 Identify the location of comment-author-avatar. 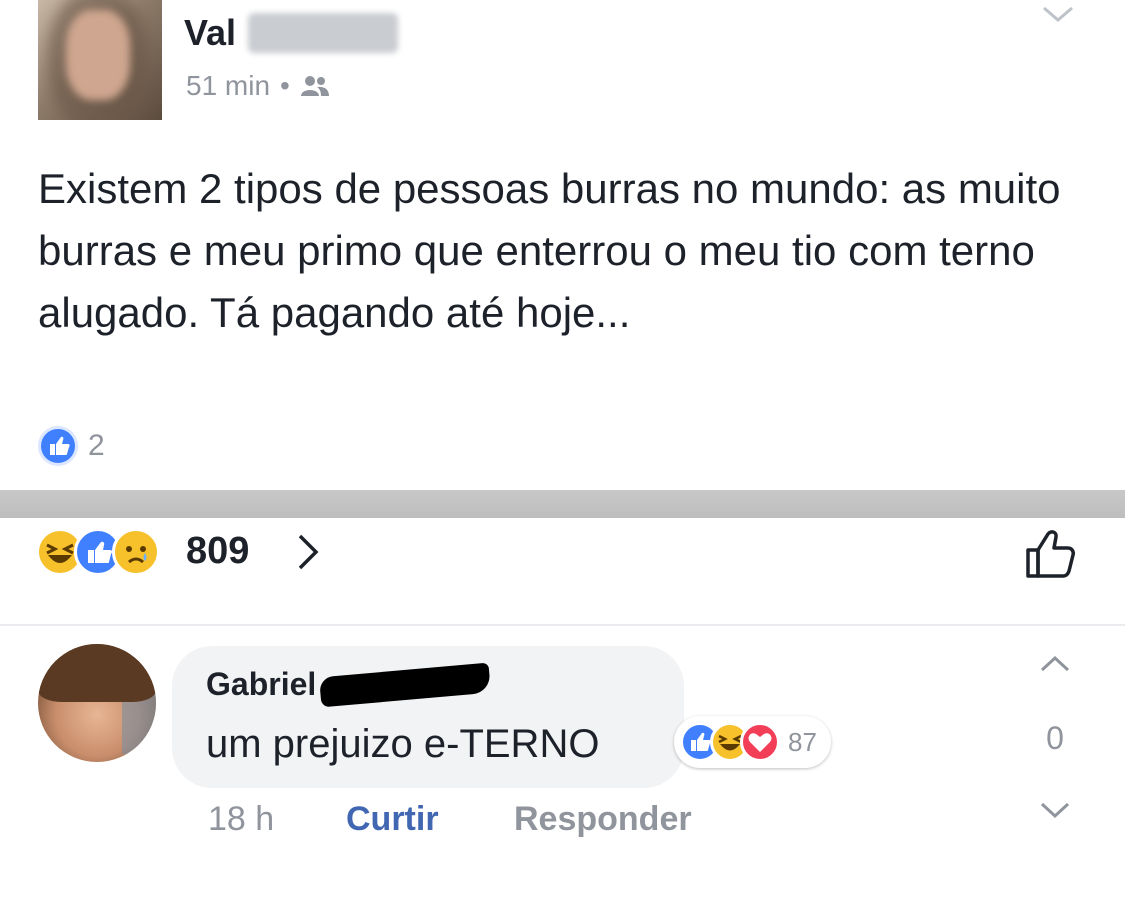
(97, 703).